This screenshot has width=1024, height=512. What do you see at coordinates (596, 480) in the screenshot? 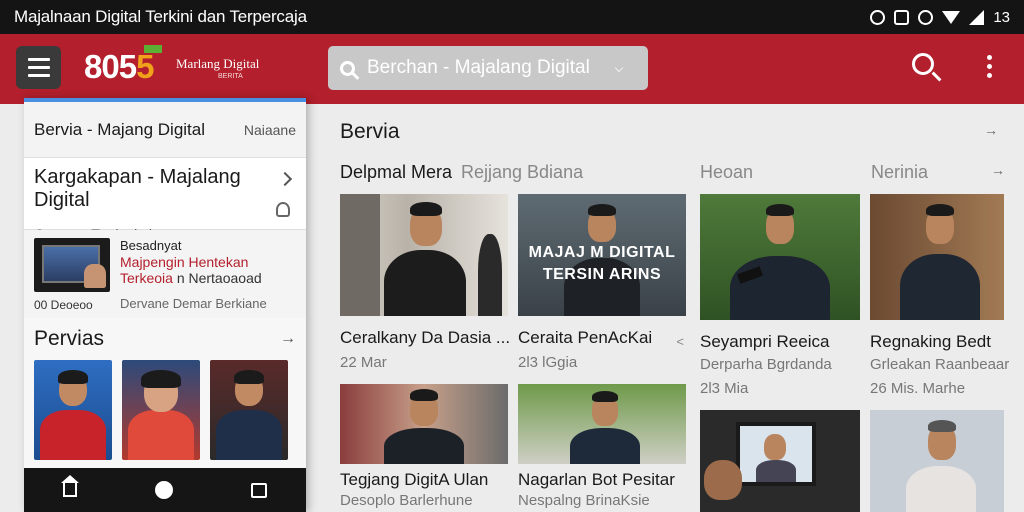
I see `news-title: Nagarlan Bot Pesitar` at bounding box center [596, 480].